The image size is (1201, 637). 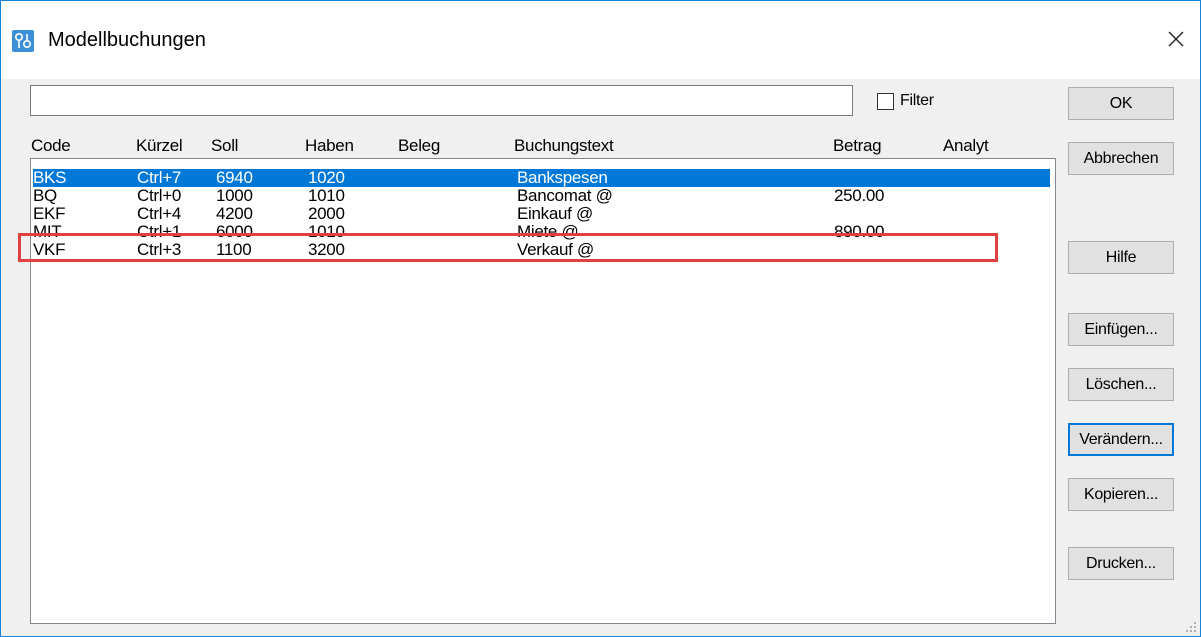 I want to click on row-haben: 2000, so click(x=326, y=213).